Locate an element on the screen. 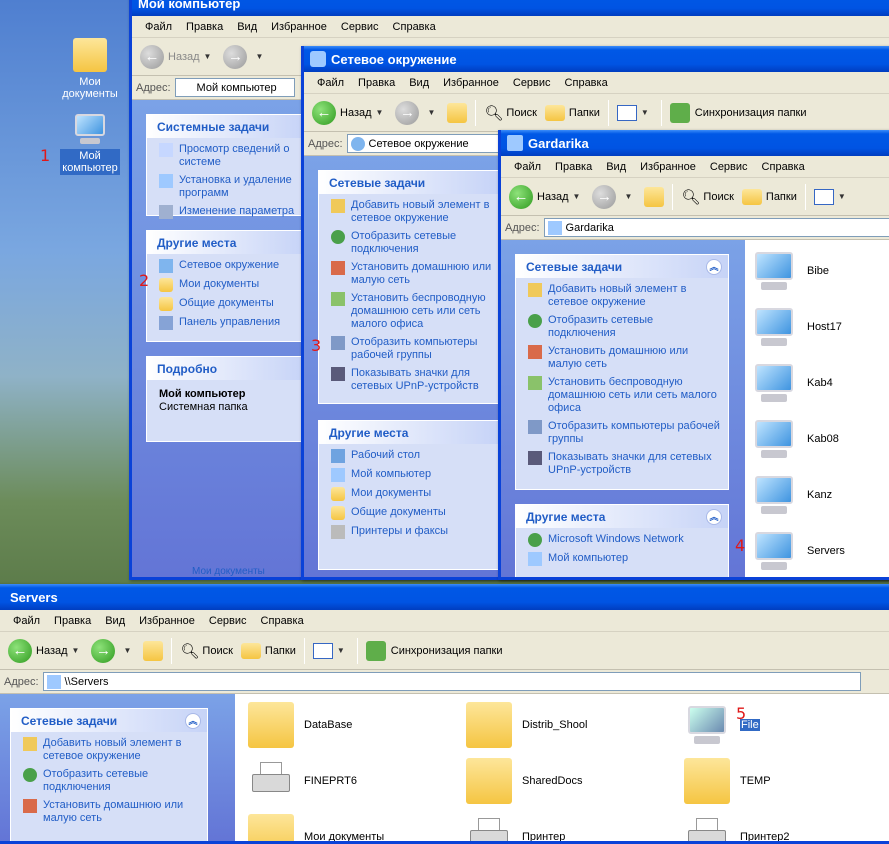  title-bar: Gardarika is located at coordinates (695, 143).